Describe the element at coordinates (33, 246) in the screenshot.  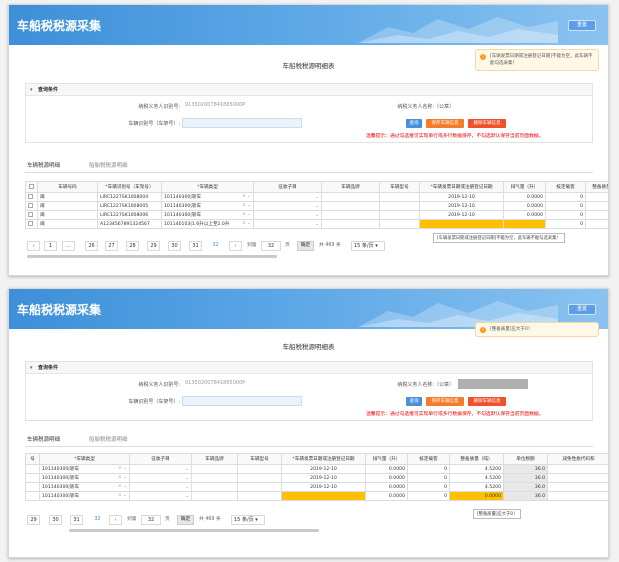
I see `prev-page-button: ‹` at that location.